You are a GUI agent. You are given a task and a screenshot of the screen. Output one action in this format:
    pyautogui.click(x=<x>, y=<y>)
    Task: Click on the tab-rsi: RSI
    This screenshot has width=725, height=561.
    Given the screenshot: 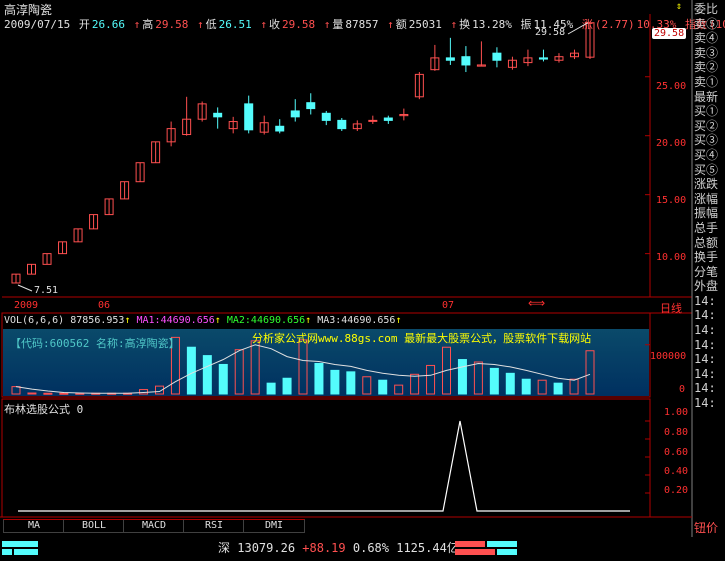 What is the action you would take?
    pyautogui.click(x=214, y=526)
    